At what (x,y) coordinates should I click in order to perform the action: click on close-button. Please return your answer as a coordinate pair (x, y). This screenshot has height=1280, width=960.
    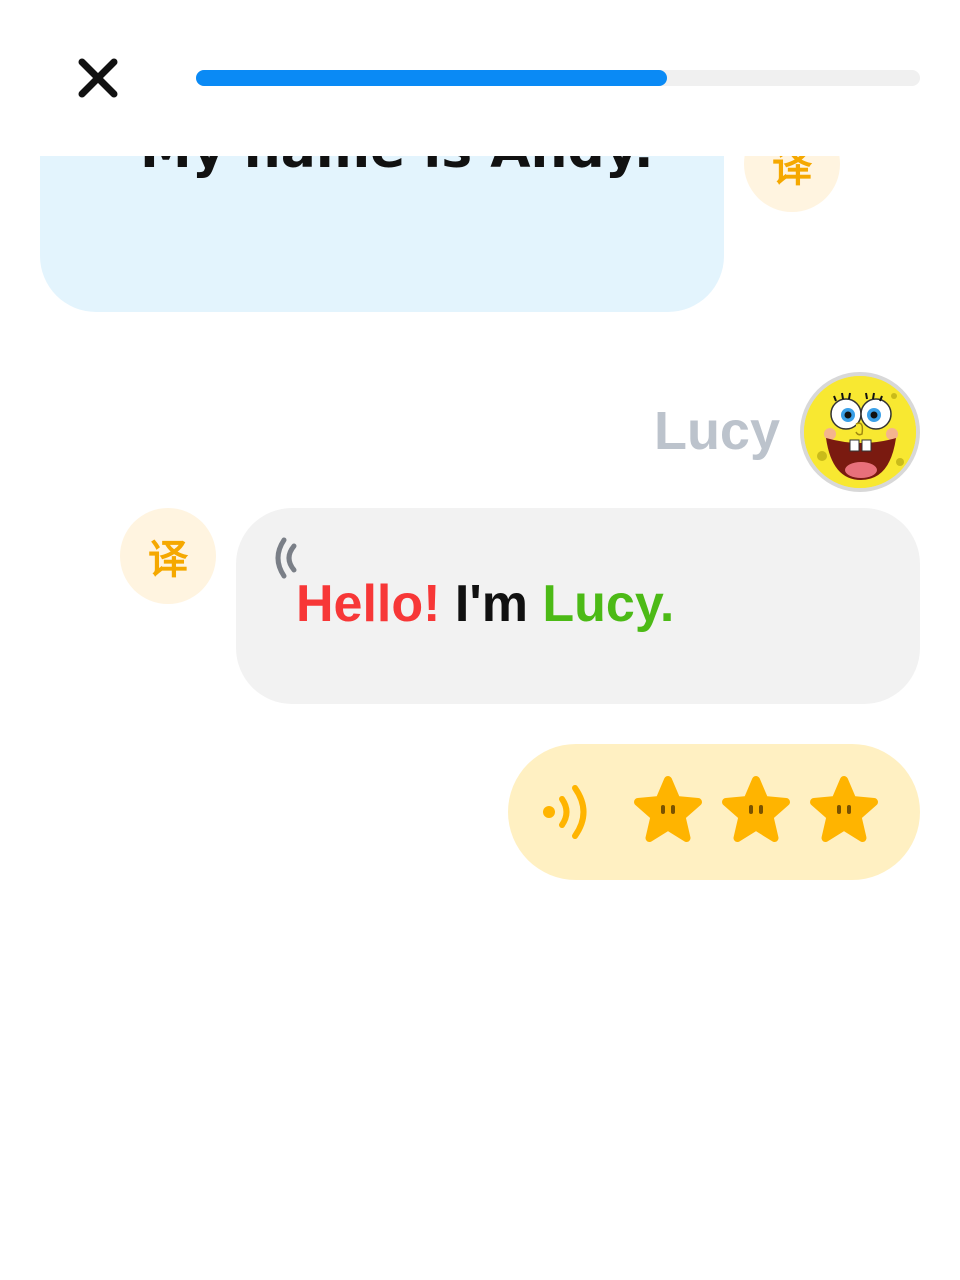
    Looking at the image, I should click on (98, 78).